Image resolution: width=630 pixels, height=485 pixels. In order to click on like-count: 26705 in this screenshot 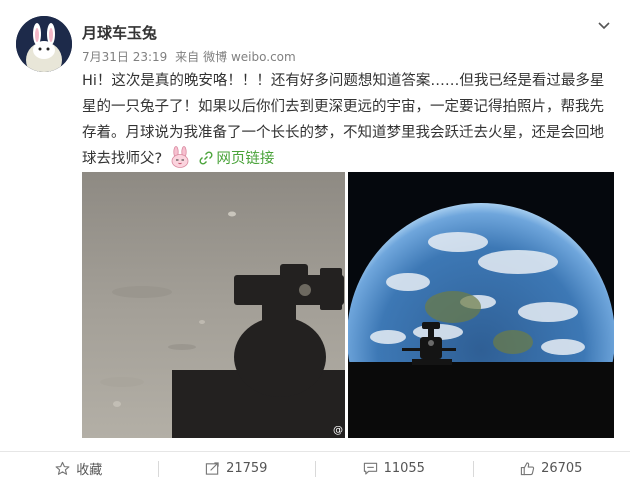, I will do `click(562, 468)`.